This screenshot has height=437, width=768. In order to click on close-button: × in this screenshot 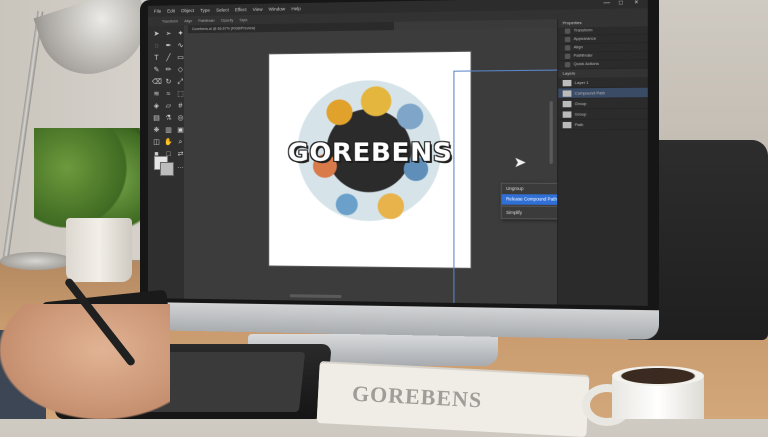, I will do `click(637, 3)`.